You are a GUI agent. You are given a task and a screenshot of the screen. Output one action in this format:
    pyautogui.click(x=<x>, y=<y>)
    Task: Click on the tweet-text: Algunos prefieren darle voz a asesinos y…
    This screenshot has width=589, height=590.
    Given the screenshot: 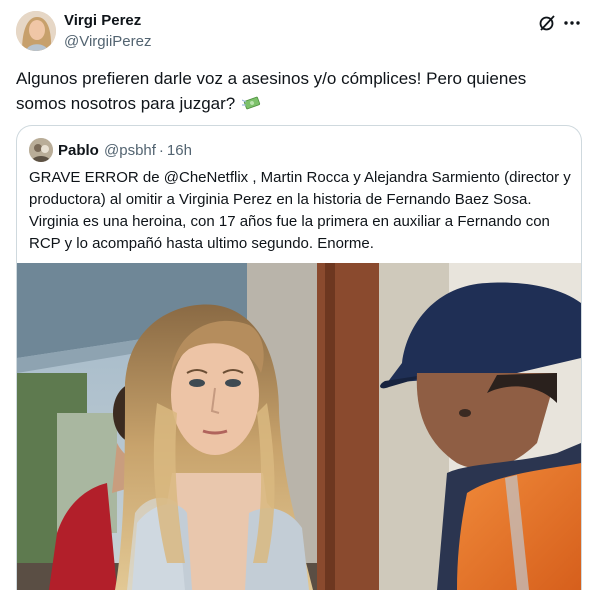 What is the action you would take?
    pyautogui.click(x=296, y=91)
    